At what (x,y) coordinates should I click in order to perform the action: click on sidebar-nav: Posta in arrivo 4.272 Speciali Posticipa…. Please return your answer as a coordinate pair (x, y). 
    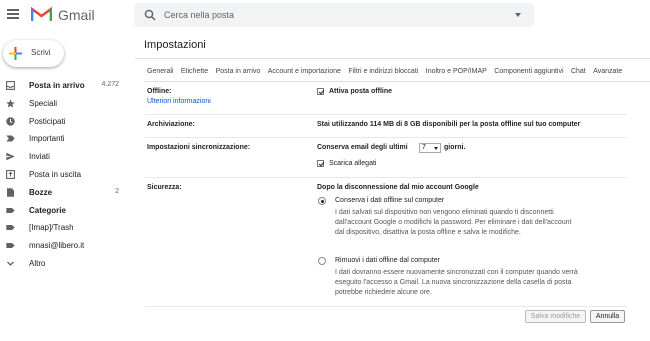
    Looking at the image, I should click on (62, 175).